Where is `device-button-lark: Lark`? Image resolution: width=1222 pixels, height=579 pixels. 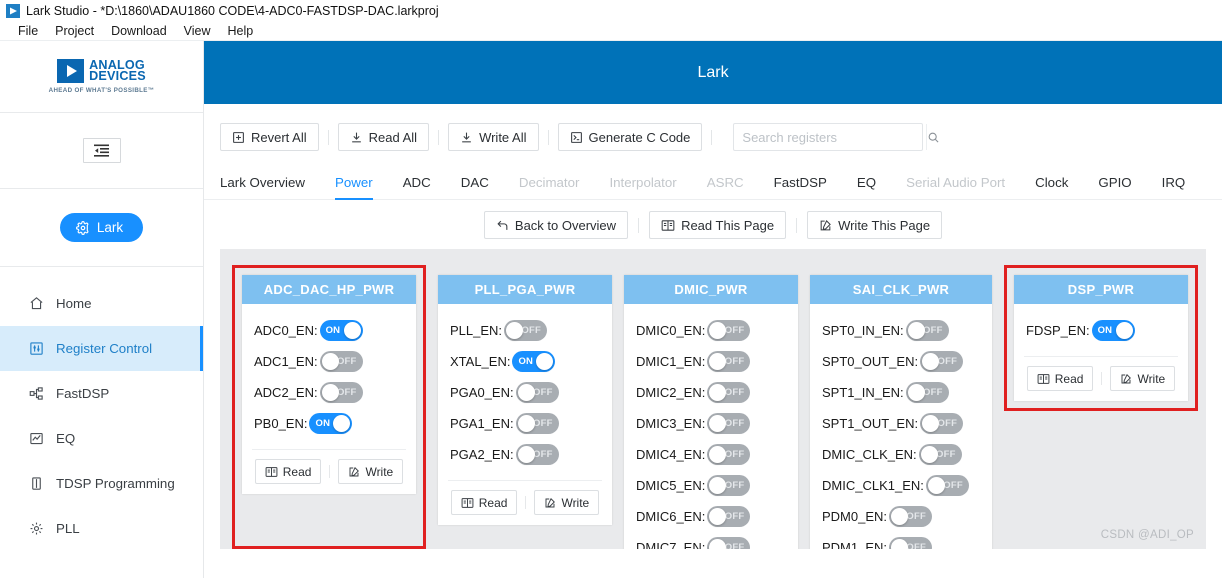
device-button-lark: Lark is located at coordinates (101, 227).